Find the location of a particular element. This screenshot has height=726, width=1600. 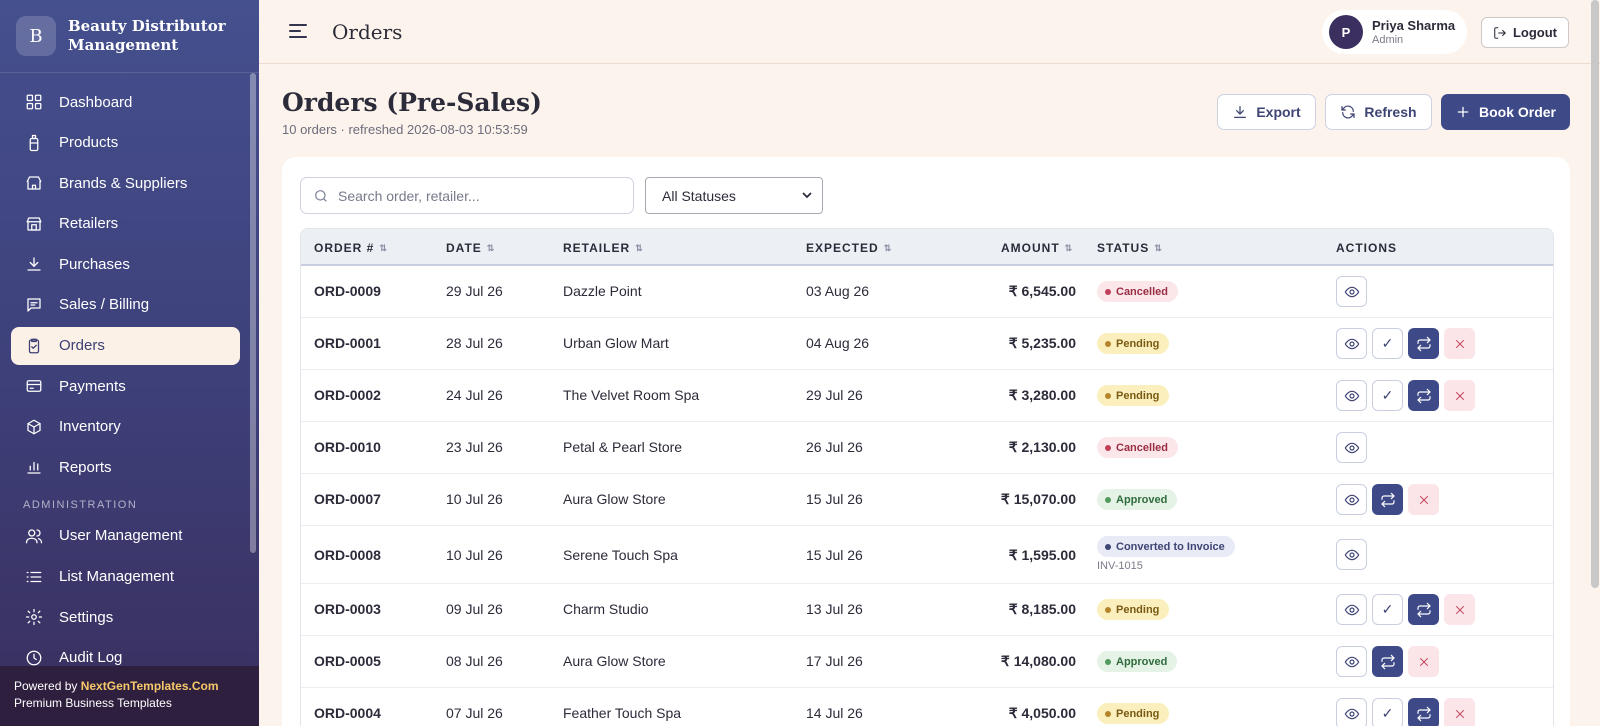

th-expected: EXPECTED ⇅ is located at coordinates (848, 248).